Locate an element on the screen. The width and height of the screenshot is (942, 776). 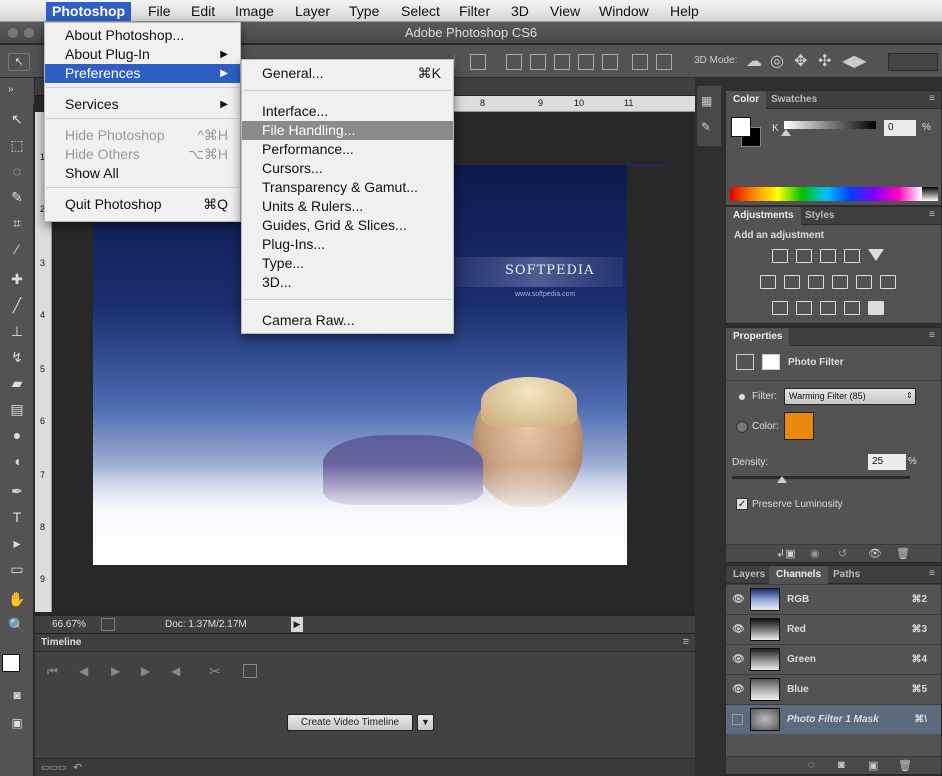
preserve-luminosity-checkbox: ✓ is located at coordinates (742, 504).